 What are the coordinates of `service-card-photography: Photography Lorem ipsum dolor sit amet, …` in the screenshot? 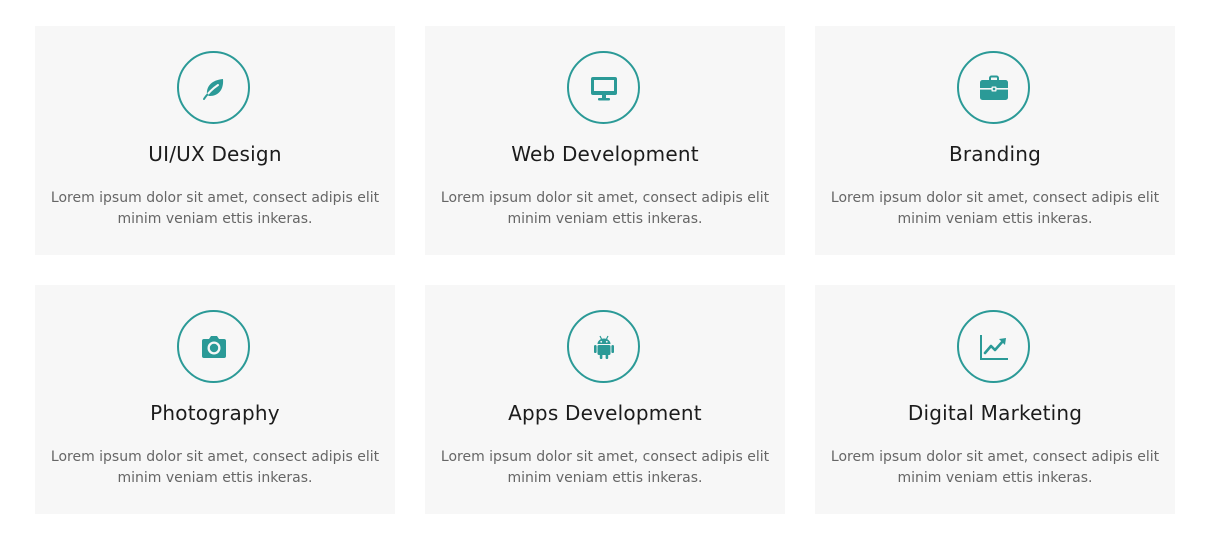 It's located at (215, 399).